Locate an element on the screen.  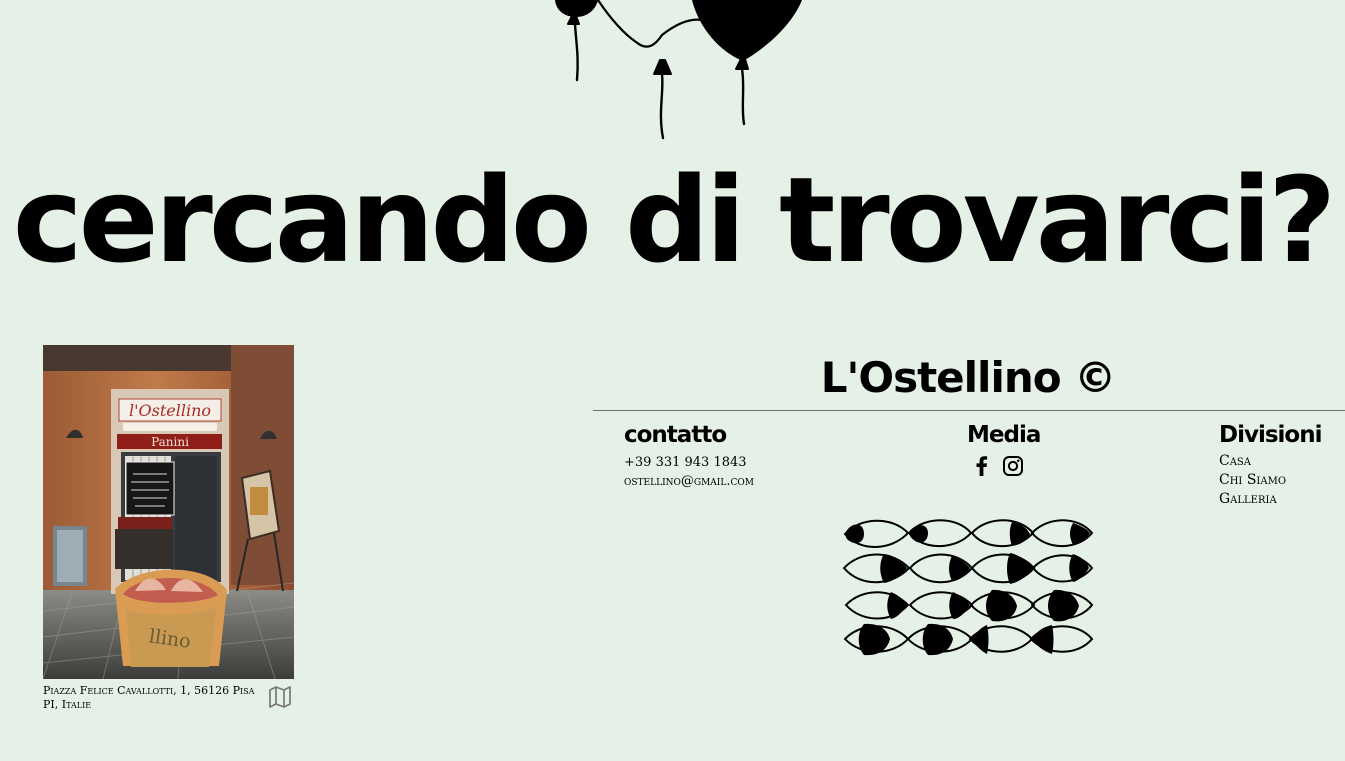
nav-link-chi-siamo: Chi Siamo is located at coordinates (1252, 480).